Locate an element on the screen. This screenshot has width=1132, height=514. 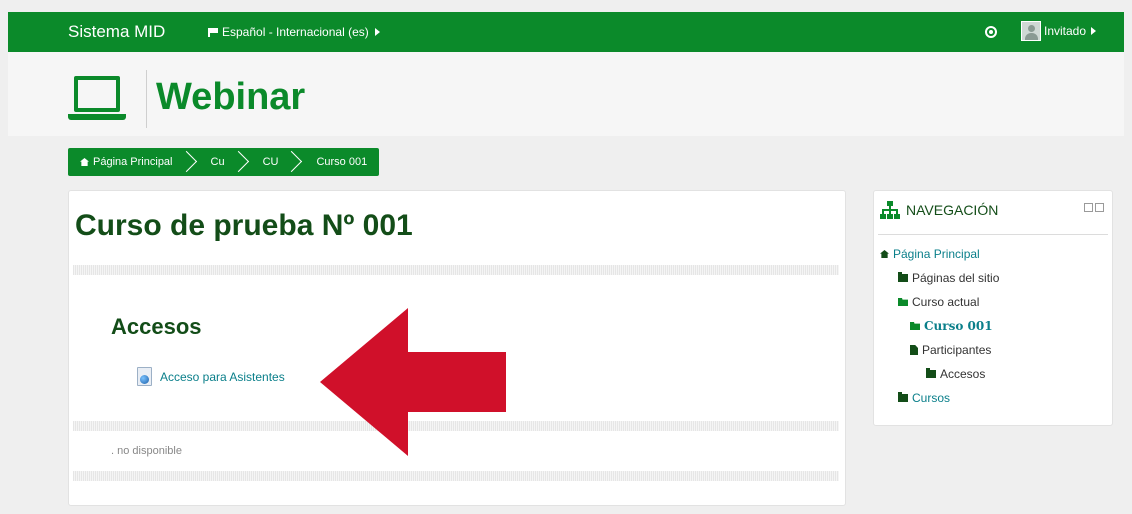
resource-link-label: Acceso para Asistentes is located at coordinates (222, 376).